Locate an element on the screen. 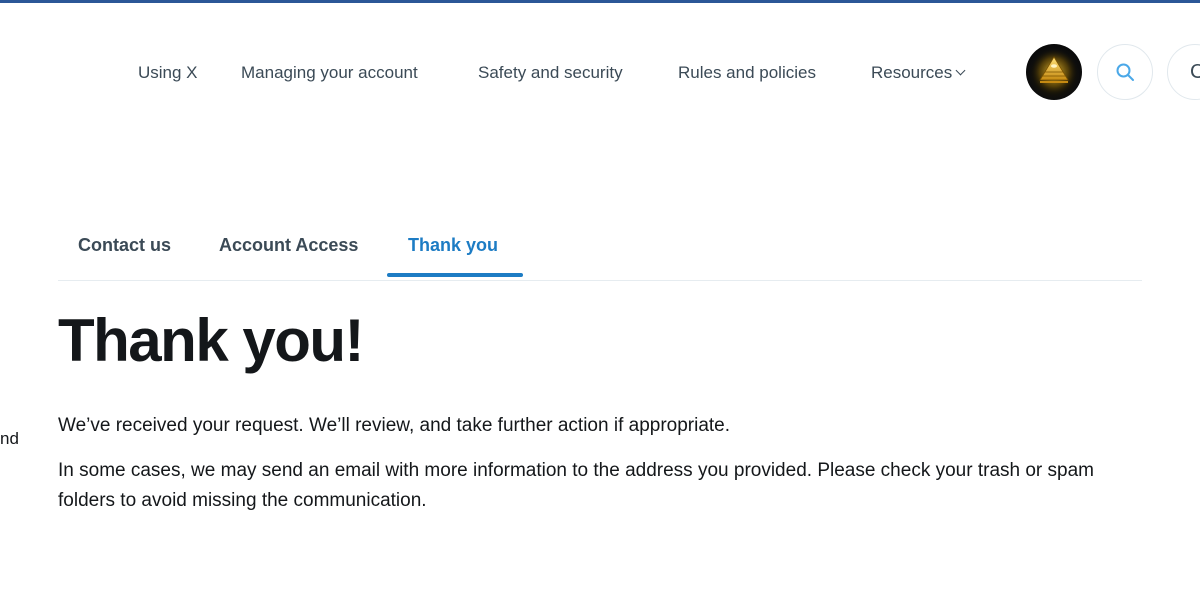  nav-item-resources: Resources is located at coordinates (918, 73).